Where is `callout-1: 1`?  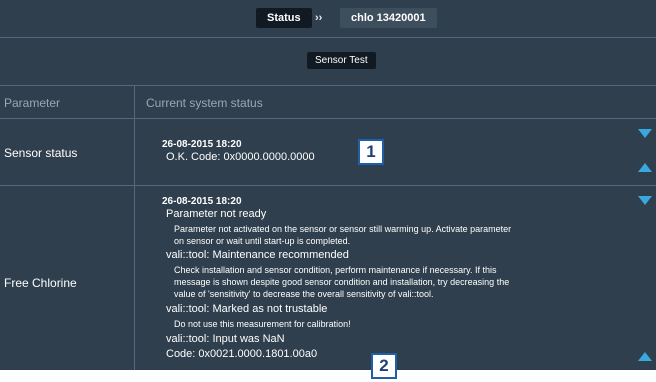 callout-1: 1 is located at coordinates (371, 152).